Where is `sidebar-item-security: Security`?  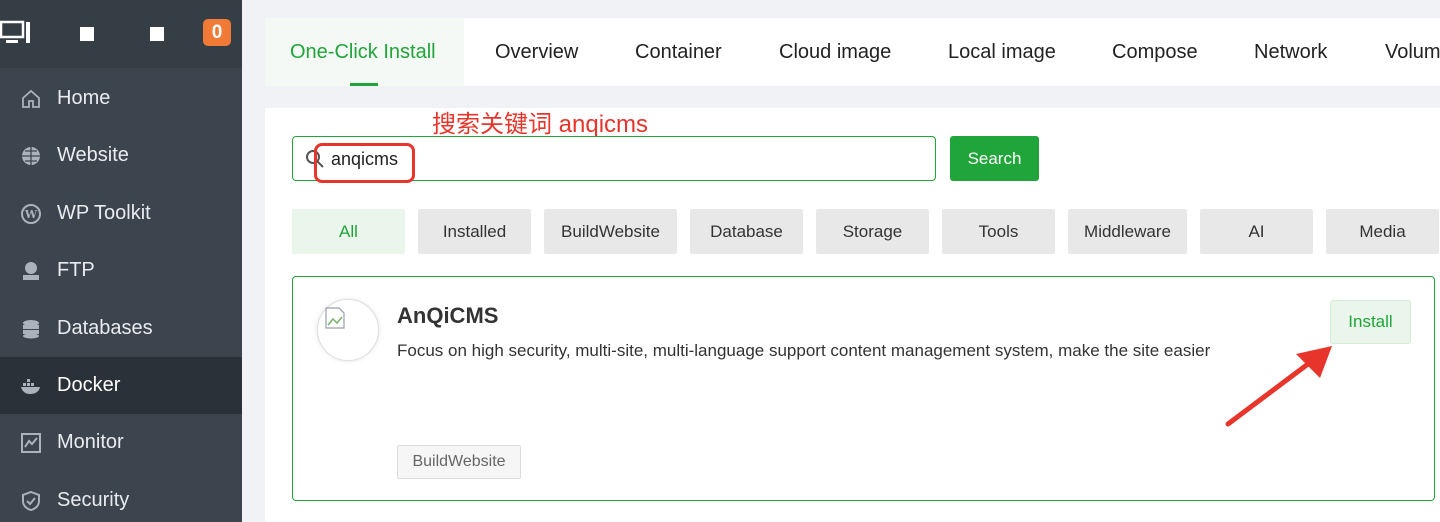 sidebar-item-security: Security is located at coordinates (121, 497).